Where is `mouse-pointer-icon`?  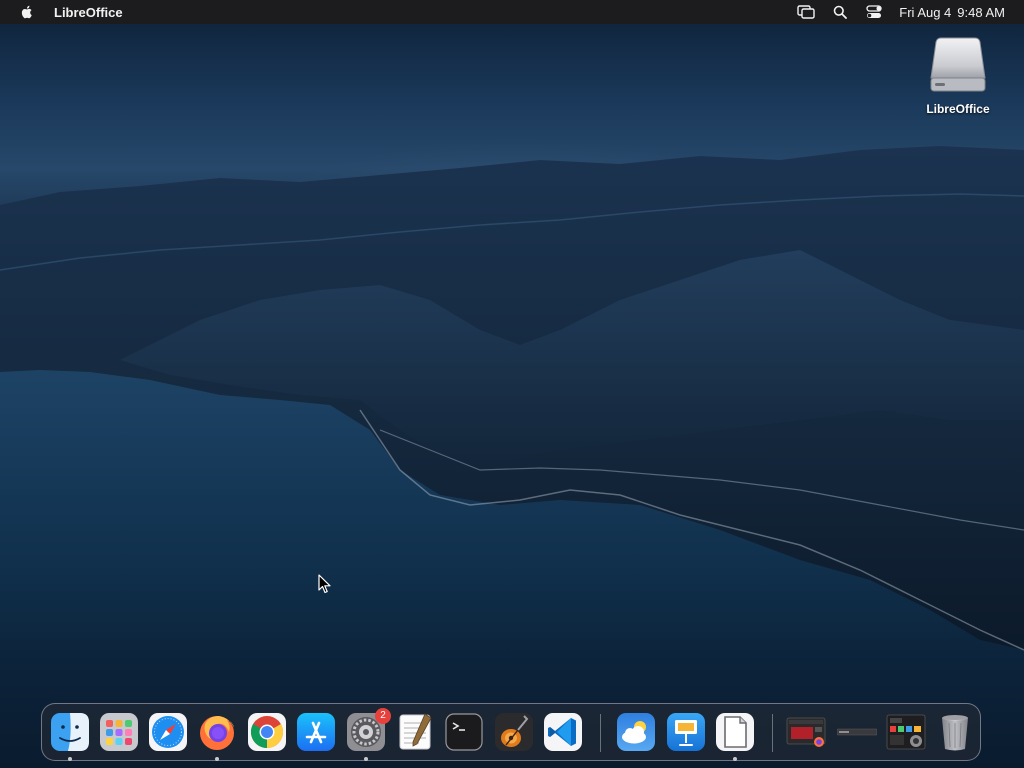 mouse-pointer-icon is located at coordinates (324, 584).